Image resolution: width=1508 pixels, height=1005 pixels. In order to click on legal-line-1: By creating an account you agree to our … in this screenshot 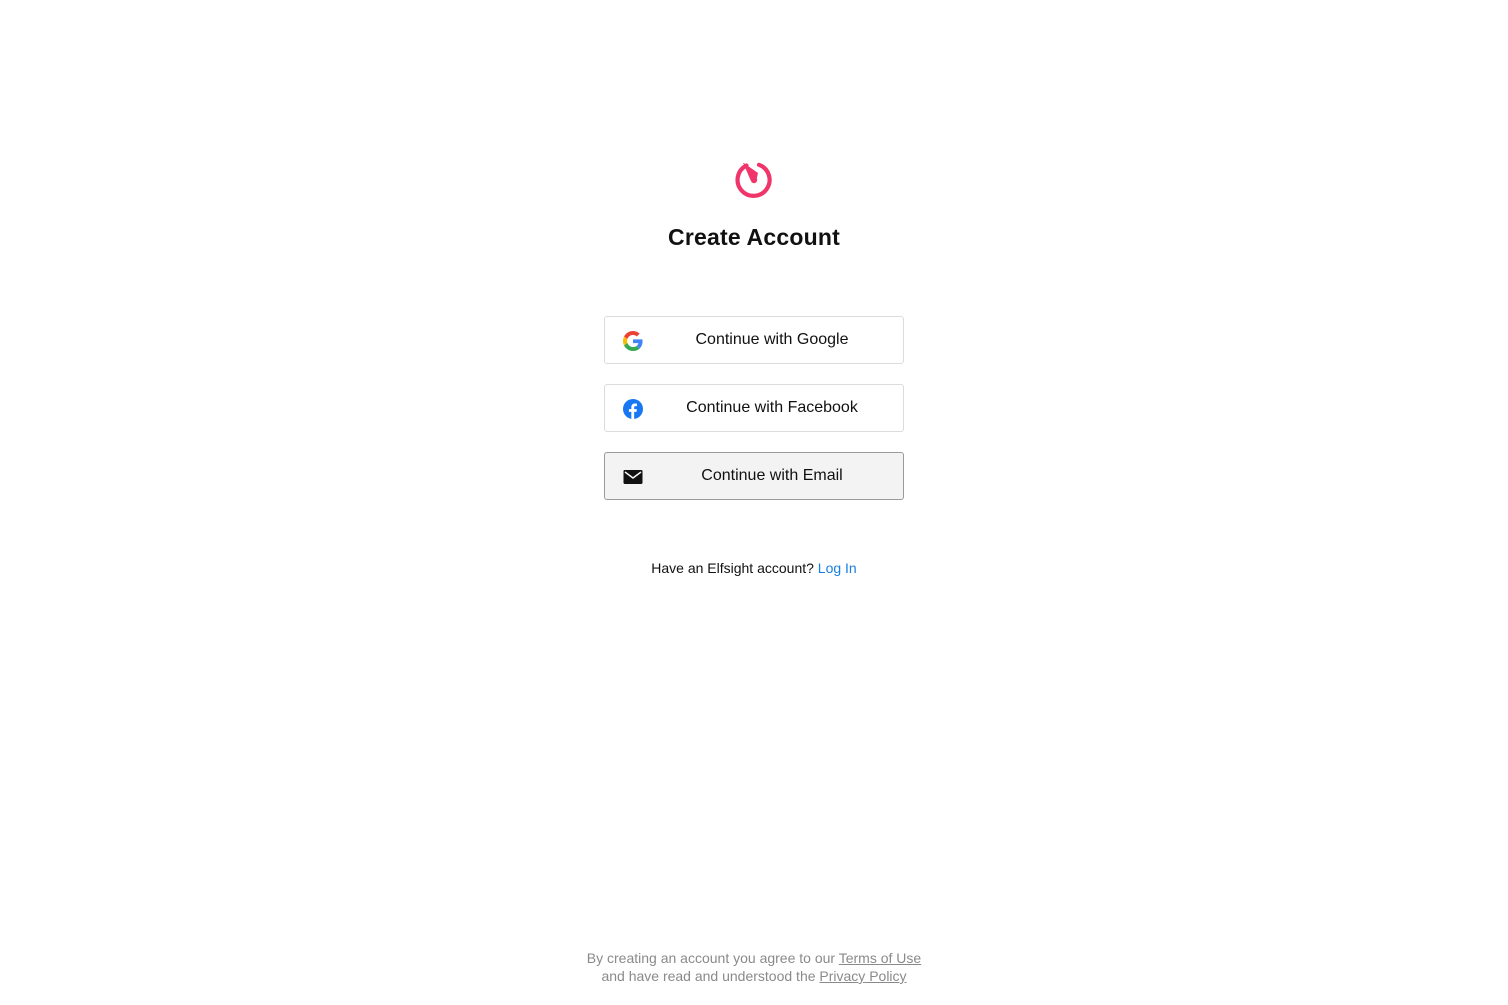, I will do `click(754, 958)`.